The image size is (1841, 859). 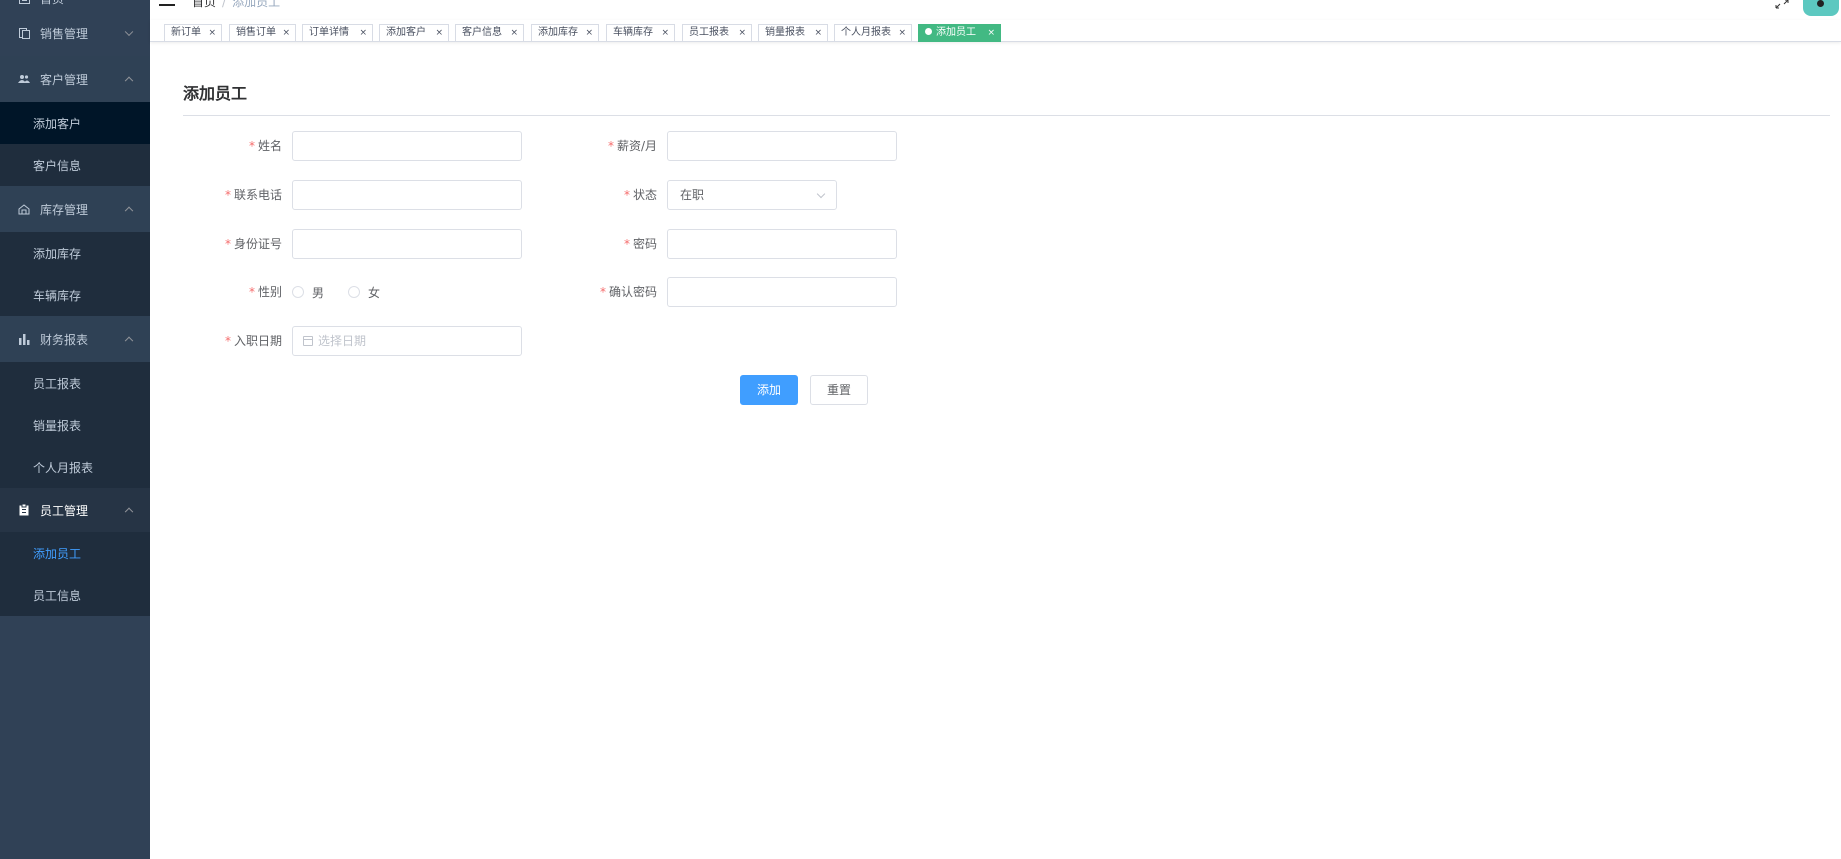 I want to click on tag-item: 员工报表 ×, so click(x=717, y=33).